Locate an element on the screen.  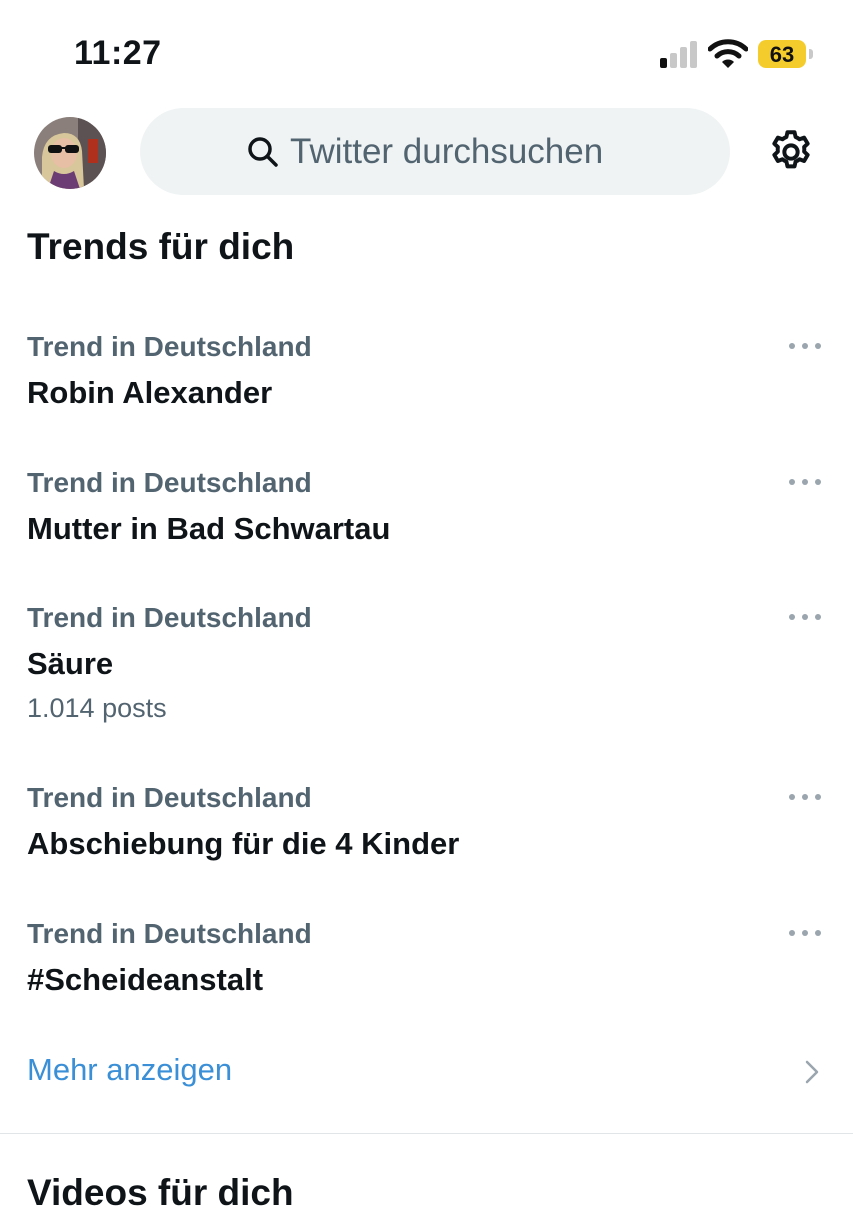
trend-name: Mutter in Bad Schwartau is located at coordinates (209, 528).